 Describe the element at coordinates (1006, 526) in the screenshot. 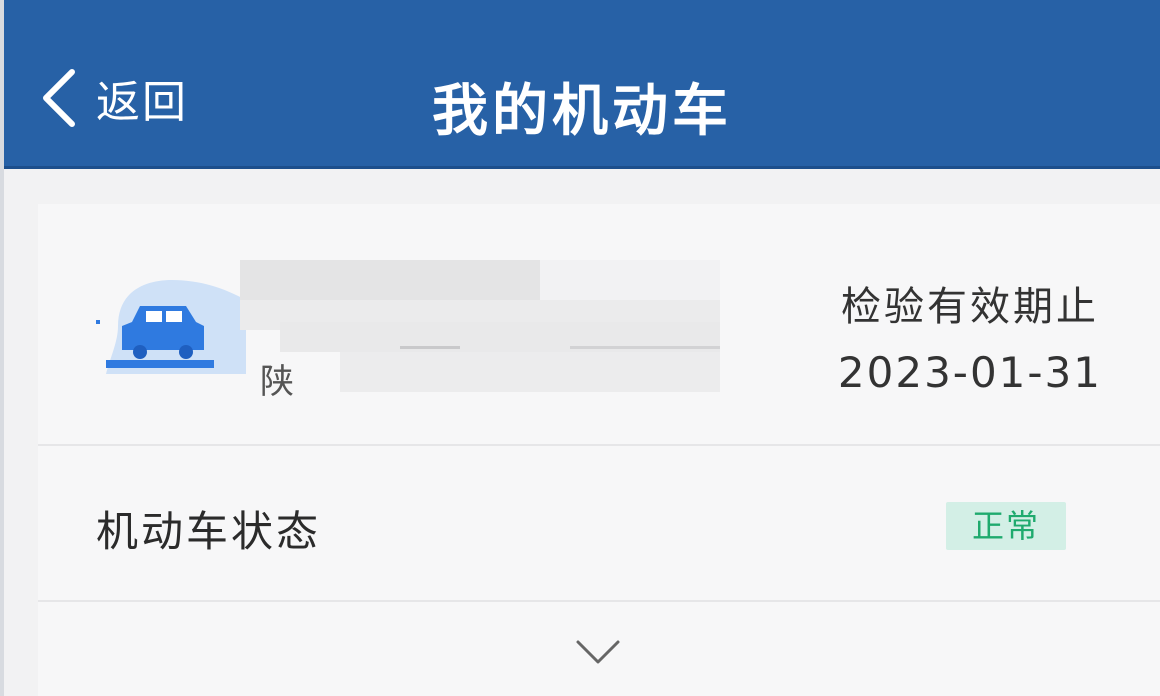

I see `status-badge: 正常` at that location.